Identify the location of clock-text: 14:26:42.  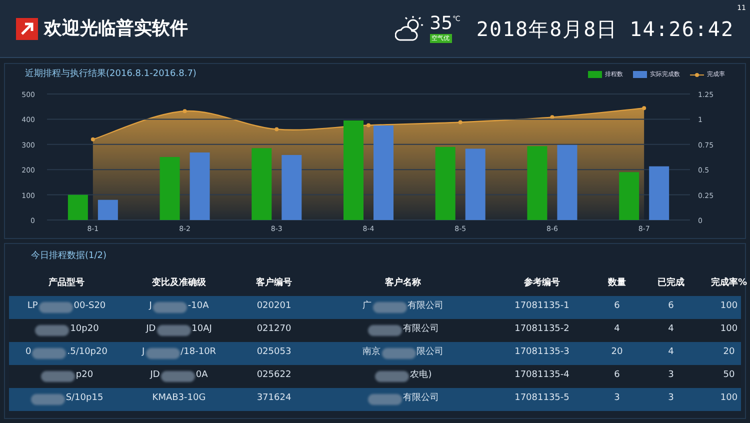
(682, 29).